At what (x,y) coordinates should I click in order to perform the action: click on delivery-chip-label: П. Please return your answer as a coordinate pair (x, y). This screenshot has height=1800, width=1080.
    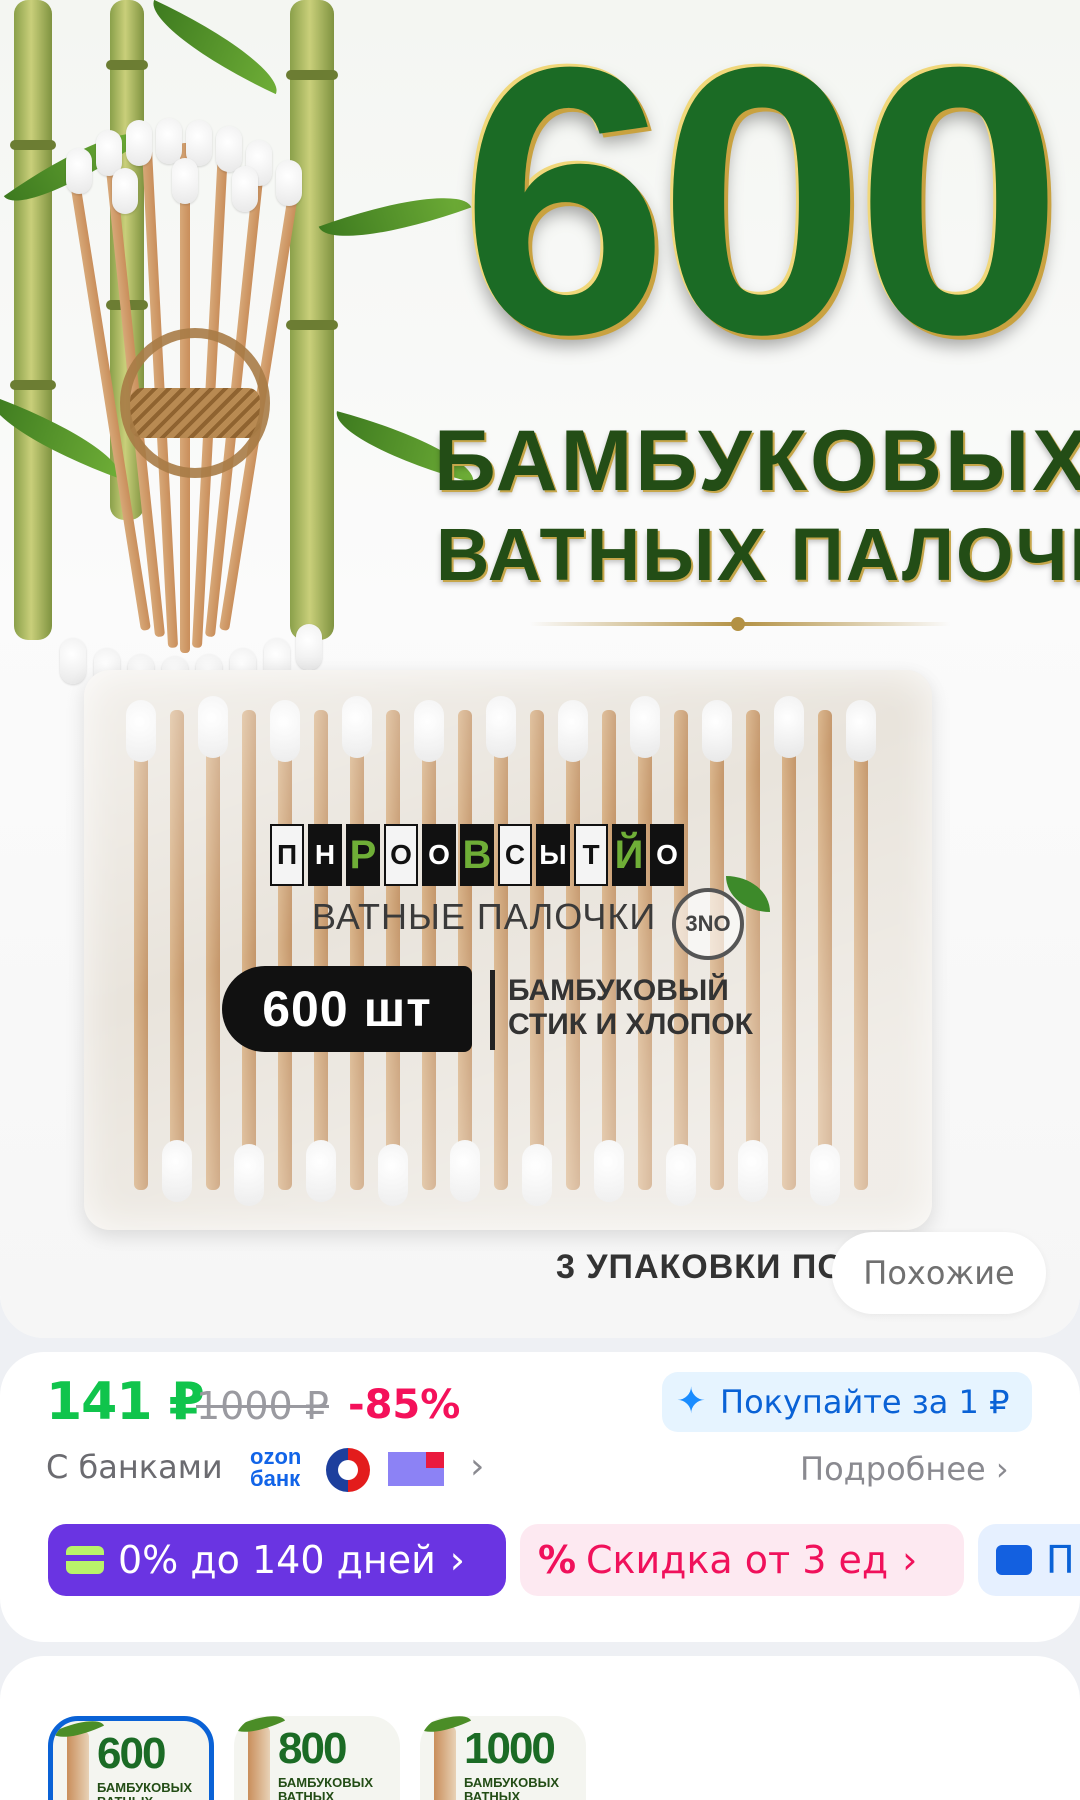
    Looking at the image, I should click on (1060, 1560).